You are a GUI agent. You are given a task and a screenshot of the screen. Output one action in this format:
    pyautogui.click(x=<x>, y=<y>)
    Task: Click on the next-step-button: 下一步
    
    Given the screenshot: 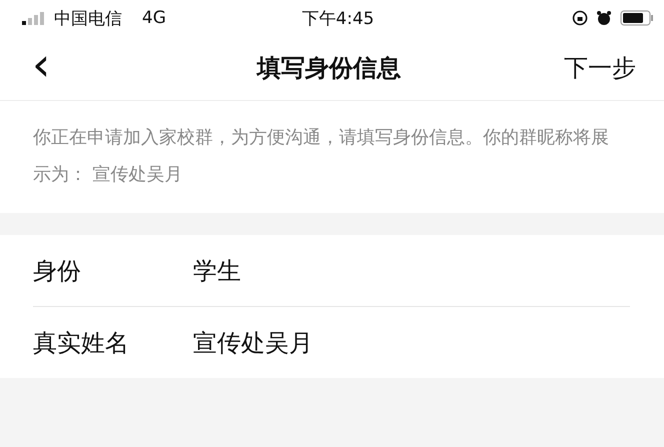 What is the action you would take?
    pyautogui.click(x=596, y=68)
    